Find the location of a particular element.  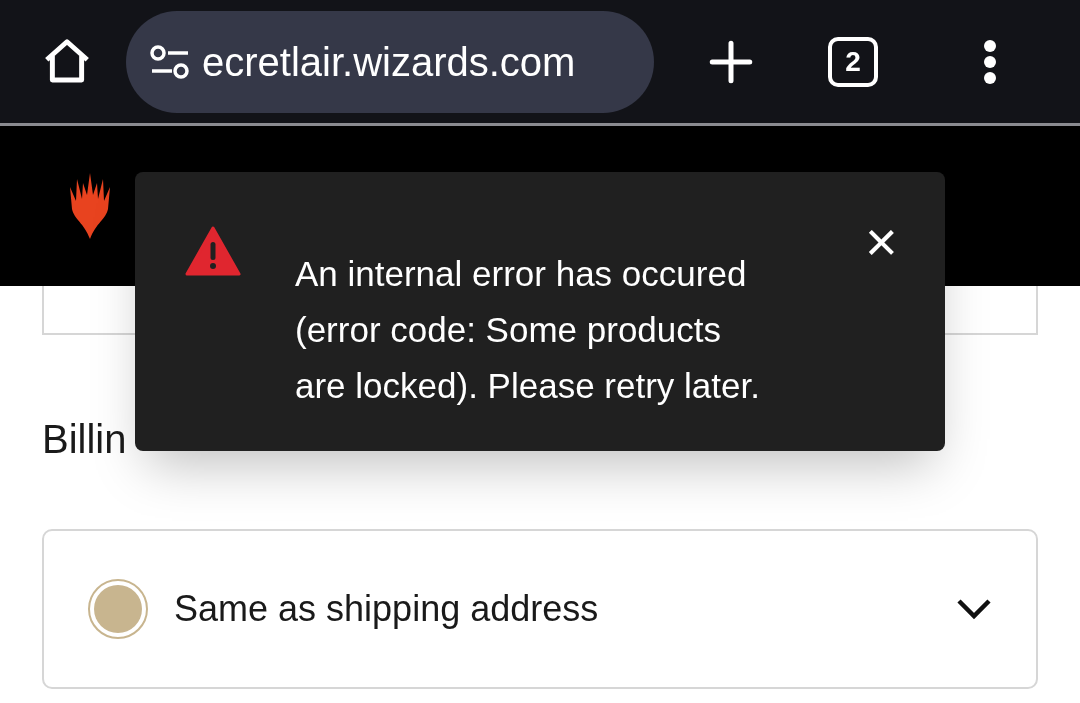

site-settings-icon is located at coordinates (170, 61).